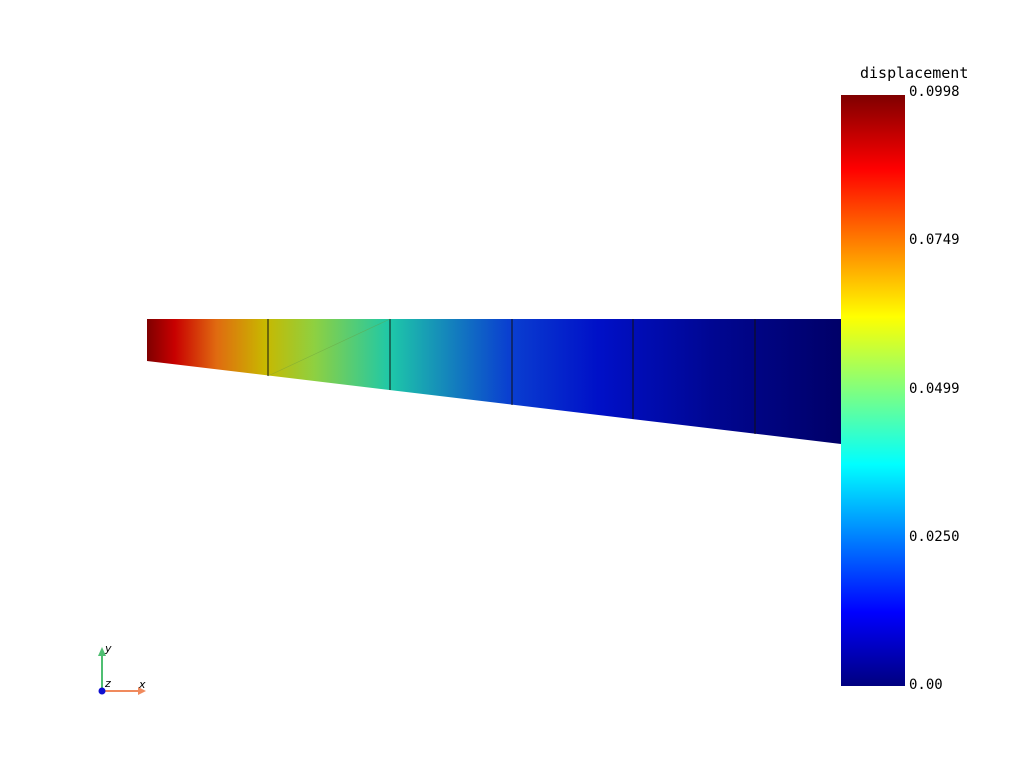 The image size is (1024, 768). I want to click on colorbar-tick-label: 0.0998, so click(934, 92).